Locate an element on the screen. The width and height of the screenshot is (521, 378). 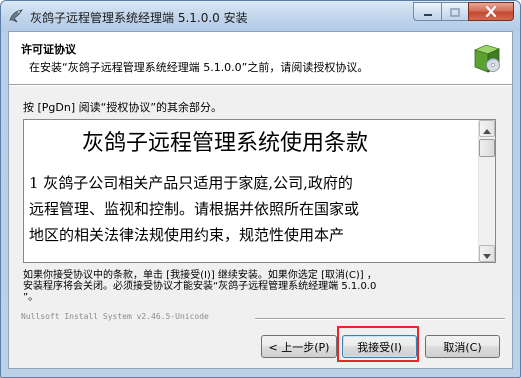
read-instruction: 按 [PgDn] 阅读“授权协议”的其余部分。 is located at coordinates (123, 107).